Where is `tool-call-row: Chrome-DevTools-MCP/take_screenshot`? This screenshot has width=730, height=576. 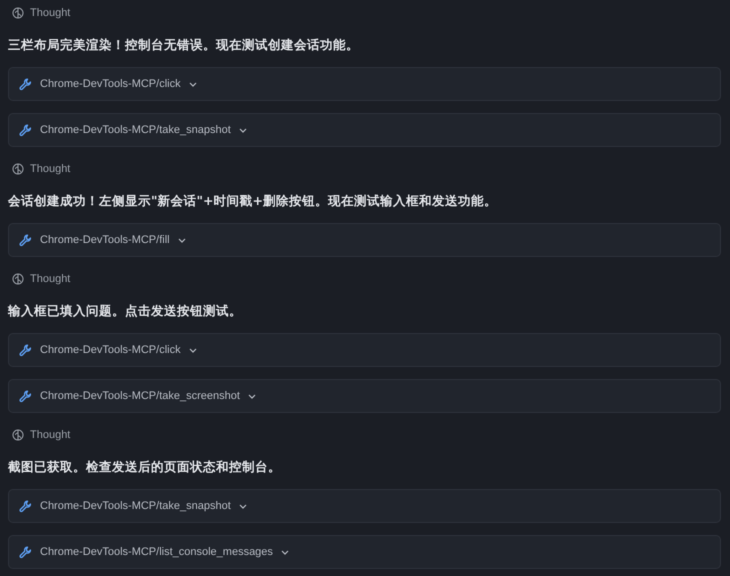
tool-call-row: Chrome-DevTools-MCP/take_screenshot is located at coordinates (364, 396).